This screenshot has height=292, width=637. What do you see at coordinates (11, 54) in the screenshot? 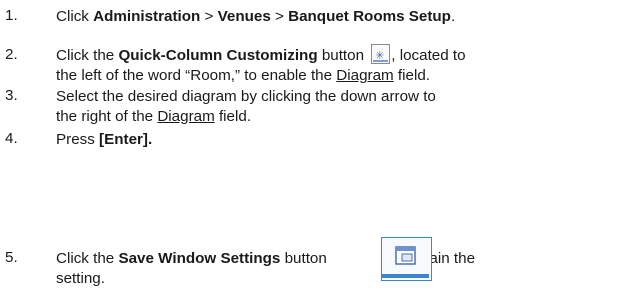
I see `step-number: 2.` at bounding box center [11, 54].